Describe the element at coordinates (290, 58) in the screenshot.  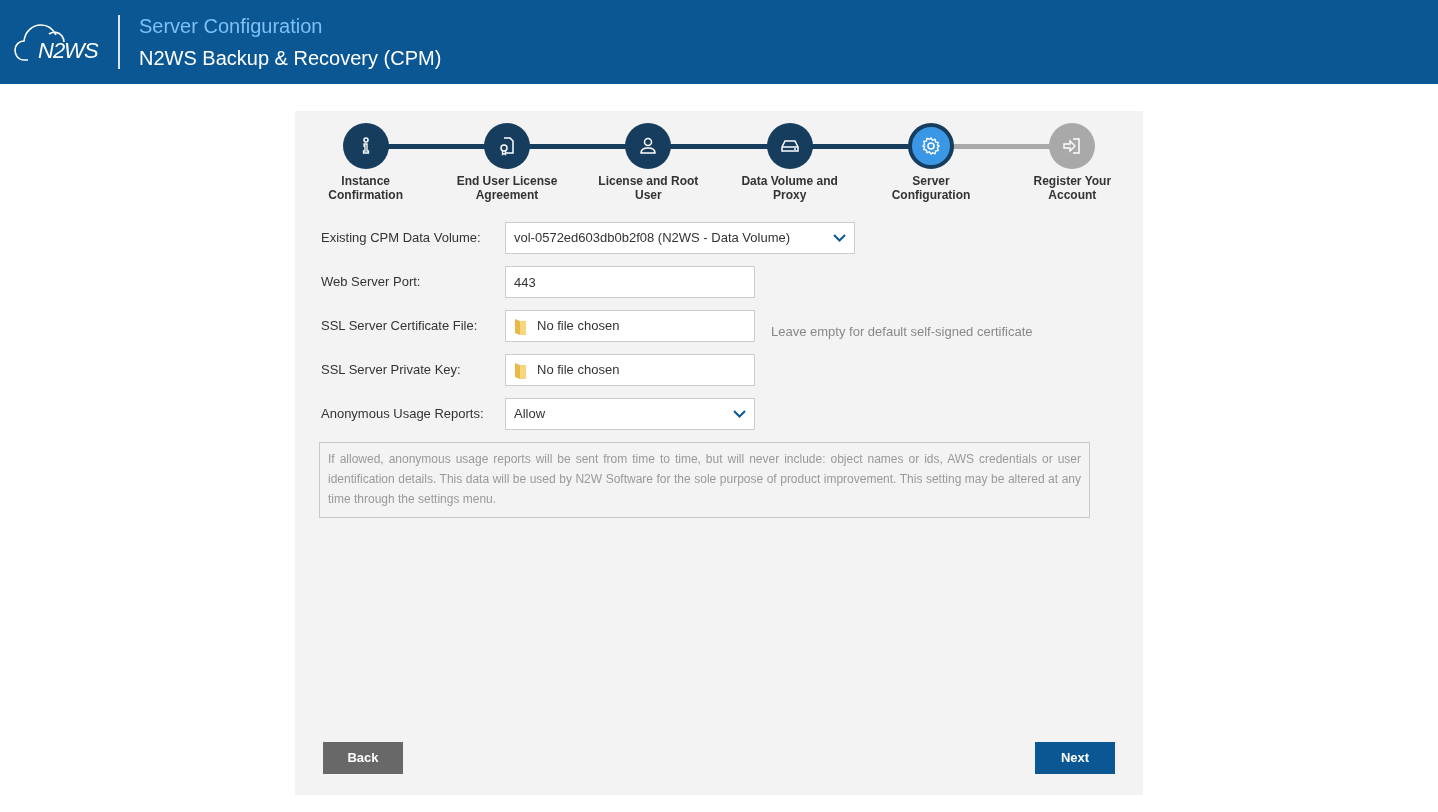
I see `product-name: N2WS Backup & Recovery (CPM)` at that location.